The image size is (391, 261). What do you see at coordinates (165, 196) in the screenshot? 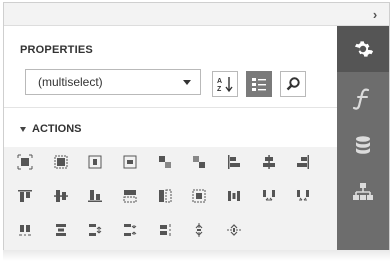
I see `make-same-height-icon` at bounding box center [165, 196].